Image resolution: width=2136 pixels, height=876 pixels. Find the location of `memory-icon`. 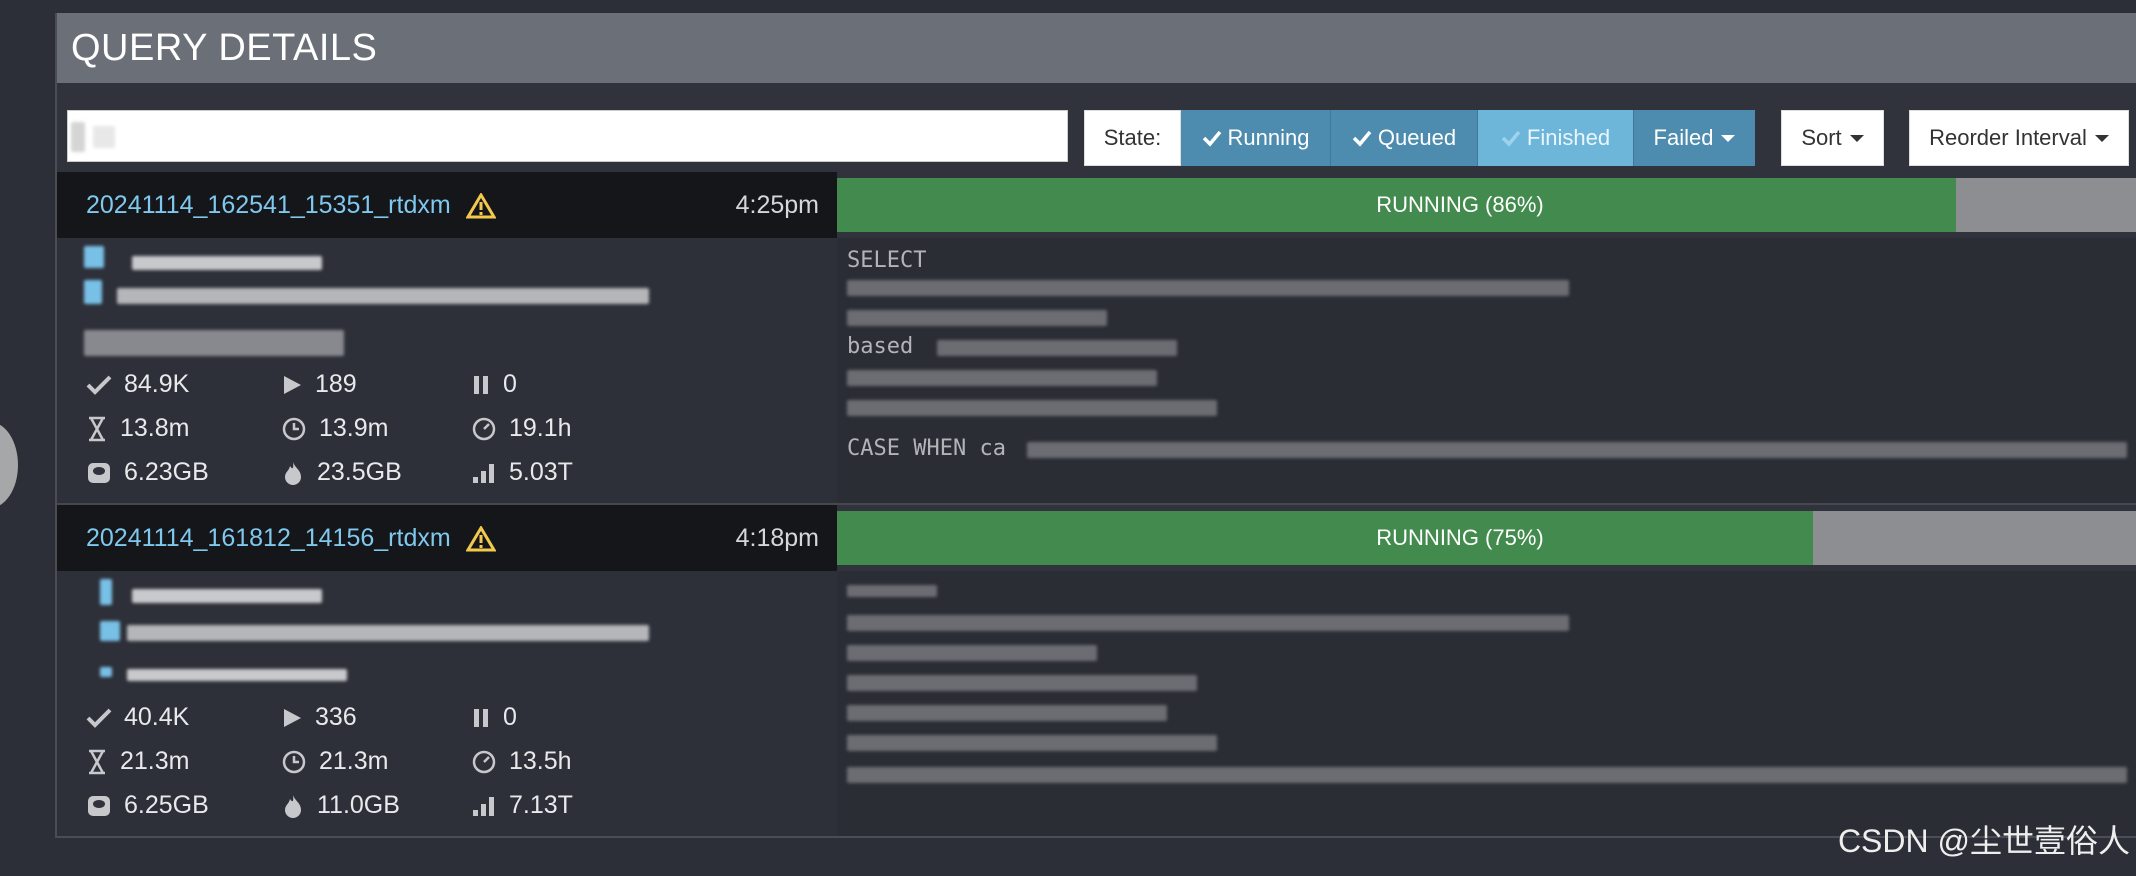

memory-icon is located at coordinates (99, 805).